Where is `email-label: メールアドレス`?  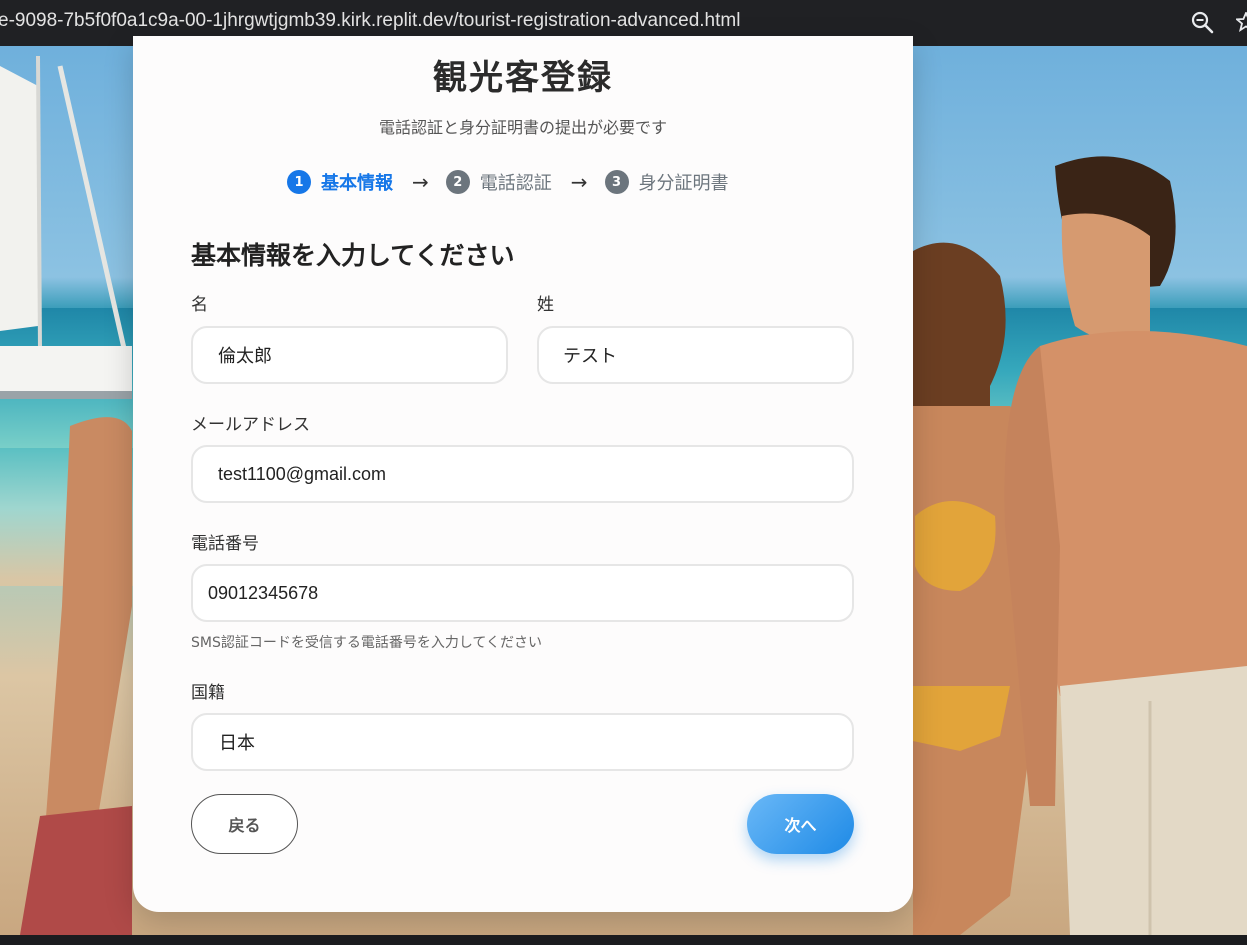
email-label: メールアドレス is located at coordinates (250, 425).